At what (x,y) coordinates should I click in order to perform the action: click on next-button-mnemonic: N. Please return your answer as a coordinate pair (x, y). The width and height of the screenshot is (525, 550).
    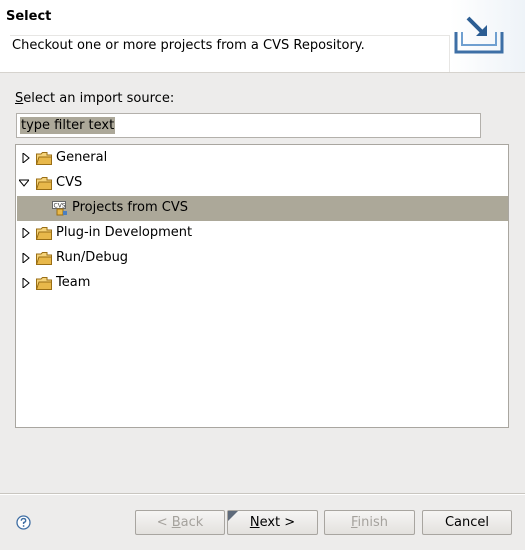
    Looking at the image, I should click on (254, 522).